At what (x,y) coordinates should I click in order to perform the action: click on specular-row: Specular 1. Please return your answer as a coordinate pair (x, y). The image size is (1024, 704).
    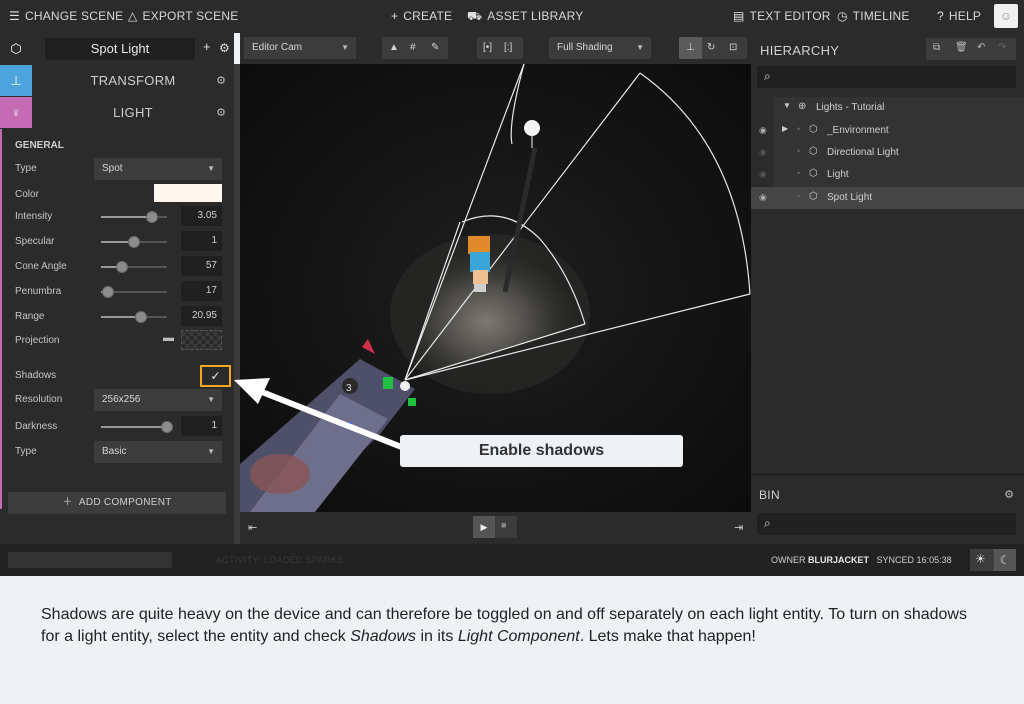
    Looking at the image, I should click on (120, 242).